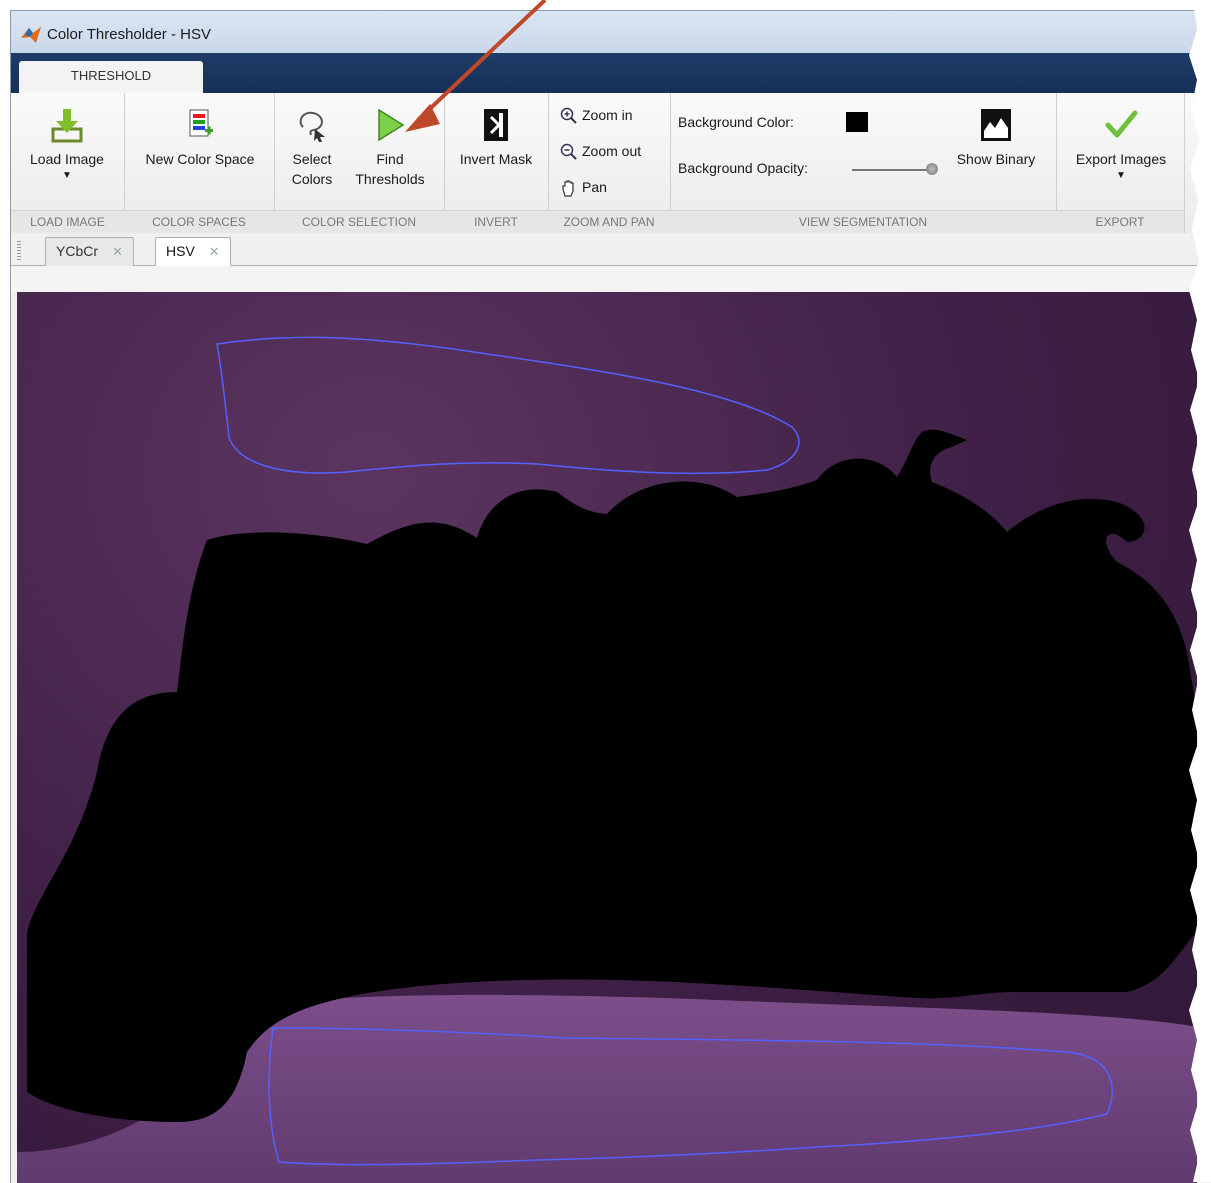 The height and width of the screenshot is (1183, 1211). I want to click on drag-grip-icon, so click(19, 251).